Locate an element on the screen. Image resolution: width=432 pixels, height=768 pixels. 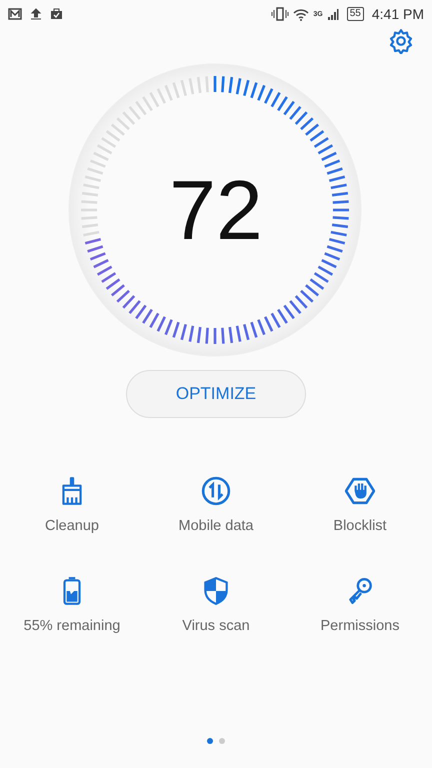
settings-icon is located at coordinates (401, 41).